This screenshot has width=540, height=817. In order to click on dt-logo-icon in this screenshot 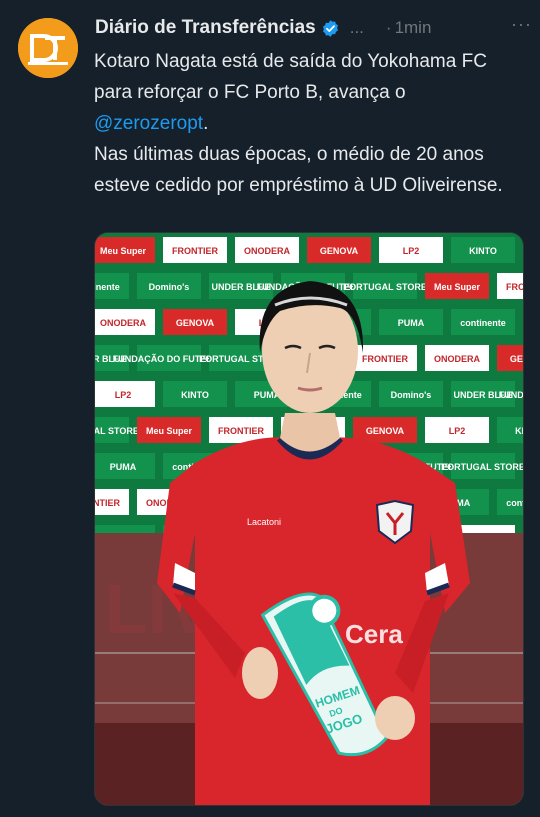, I will do `click(48, 48)`.